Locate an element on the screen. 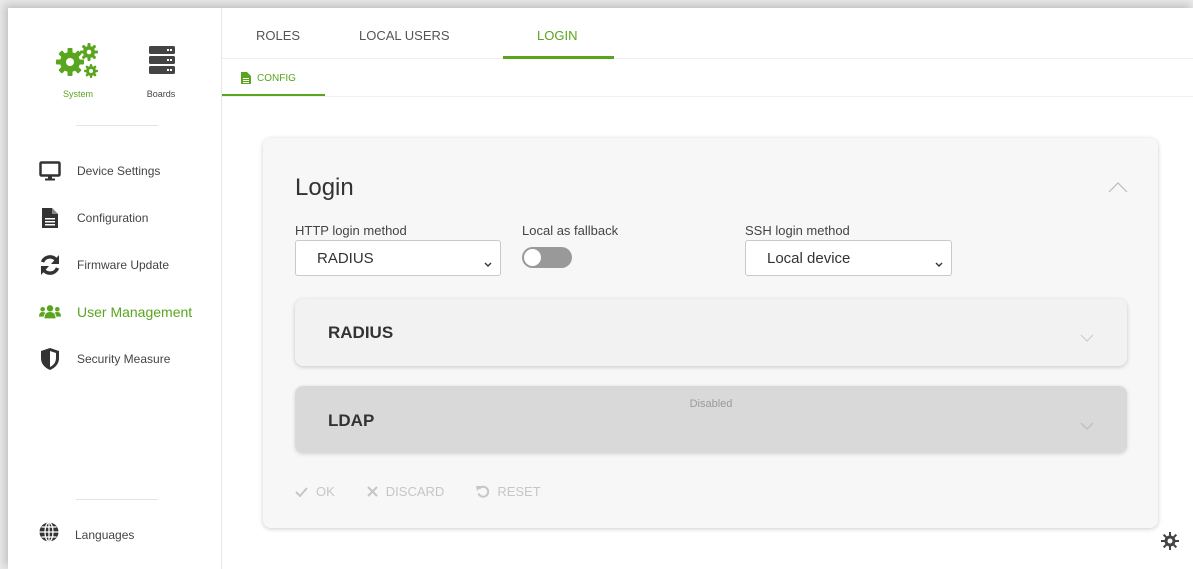  languages-menu: Languages is located at coordinates (87, 534).